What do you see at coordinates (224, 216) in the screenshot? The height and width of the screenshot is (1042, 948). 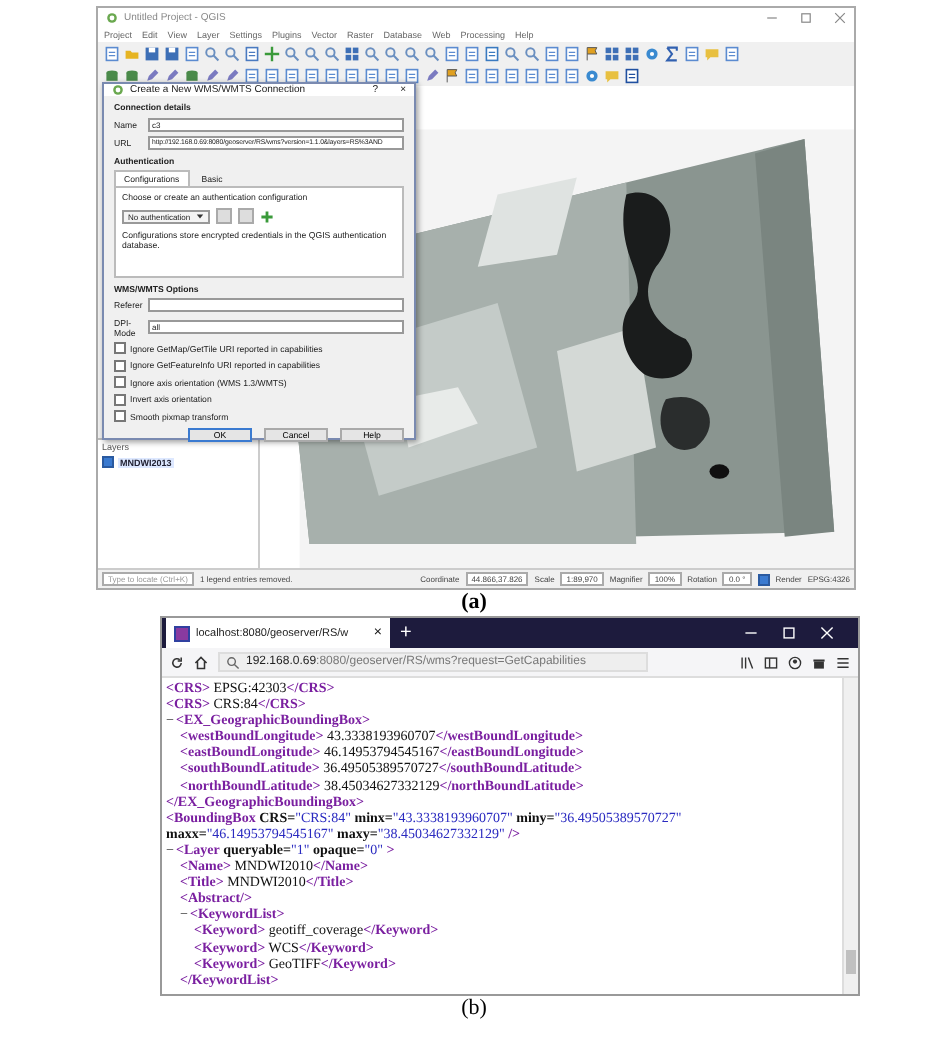 I see `edit-button` at bounding box center [224, 216].